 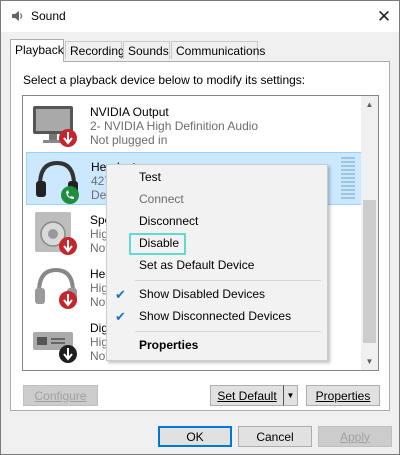 I want to click on window-title: Sound, so click(x=48, y=16).